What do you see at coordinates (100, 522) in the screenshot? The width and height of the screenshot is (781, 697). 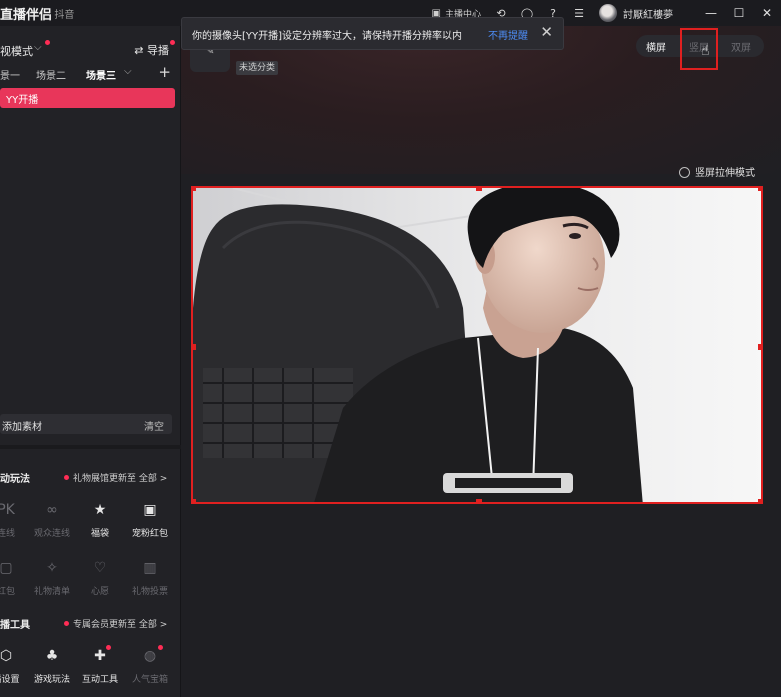 I see `grid-item-lucky-bag: ★ 福袋` at bounding box center [100, 522].